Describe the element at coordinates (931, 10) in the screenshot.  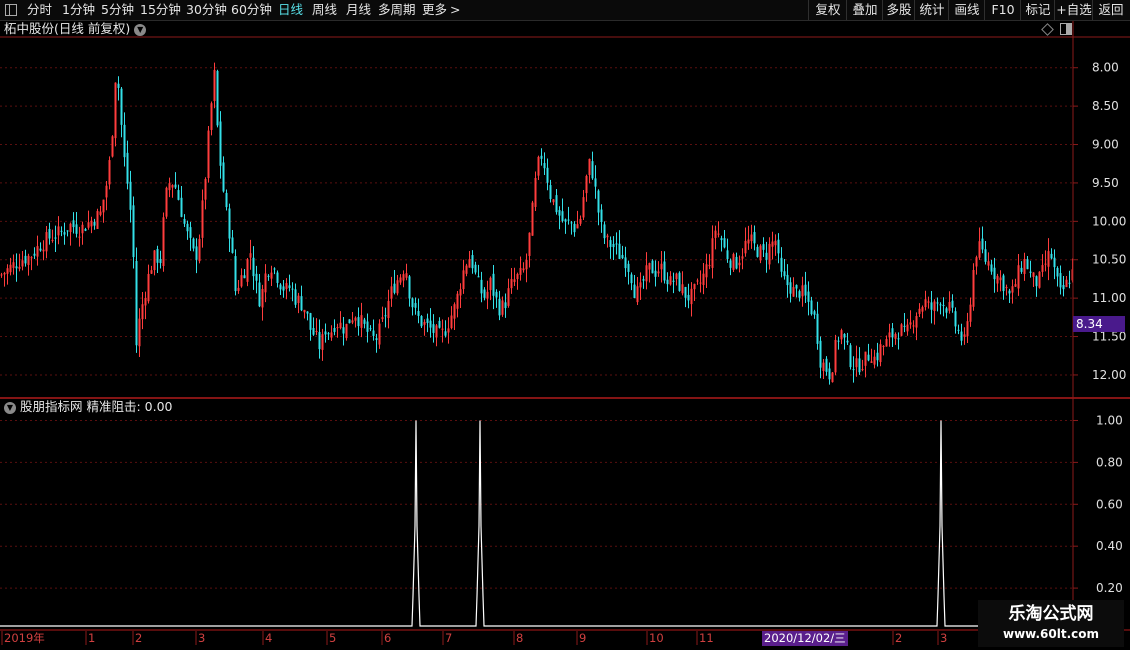
I see `statistics-button: 统计` at that location.